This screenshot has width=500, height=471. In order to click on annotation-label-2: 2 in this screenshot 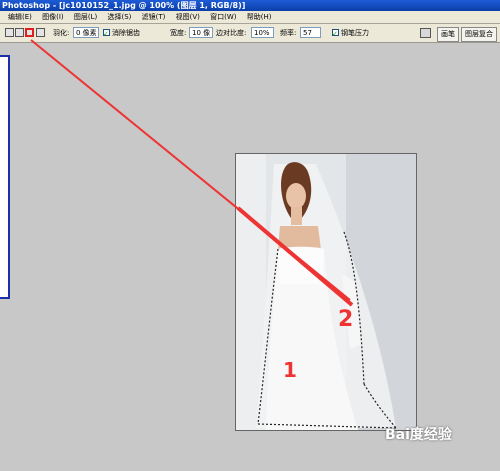, I will do `click(345, 319)`.